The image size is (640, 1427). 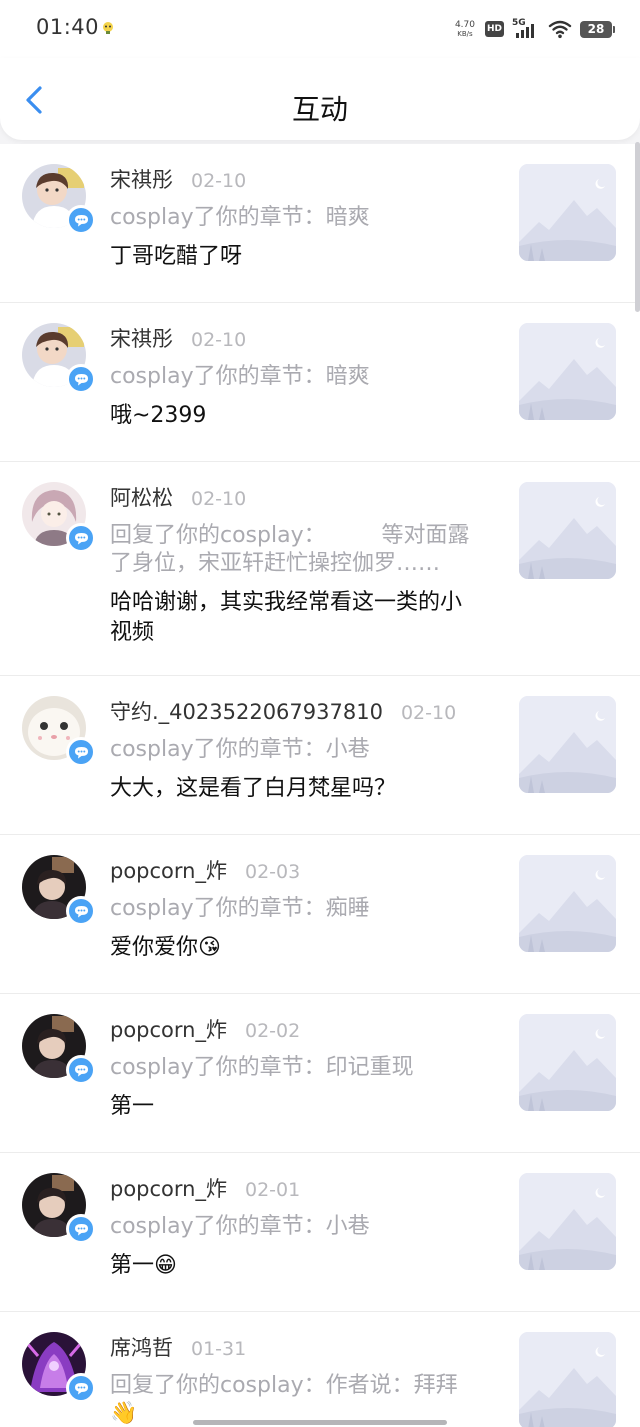 I want to click on notification-content: 宋祺彤 02-10 cosplay了你的章节：暗爽 丁哥吃醋了呀, so click(x=296, y=218).